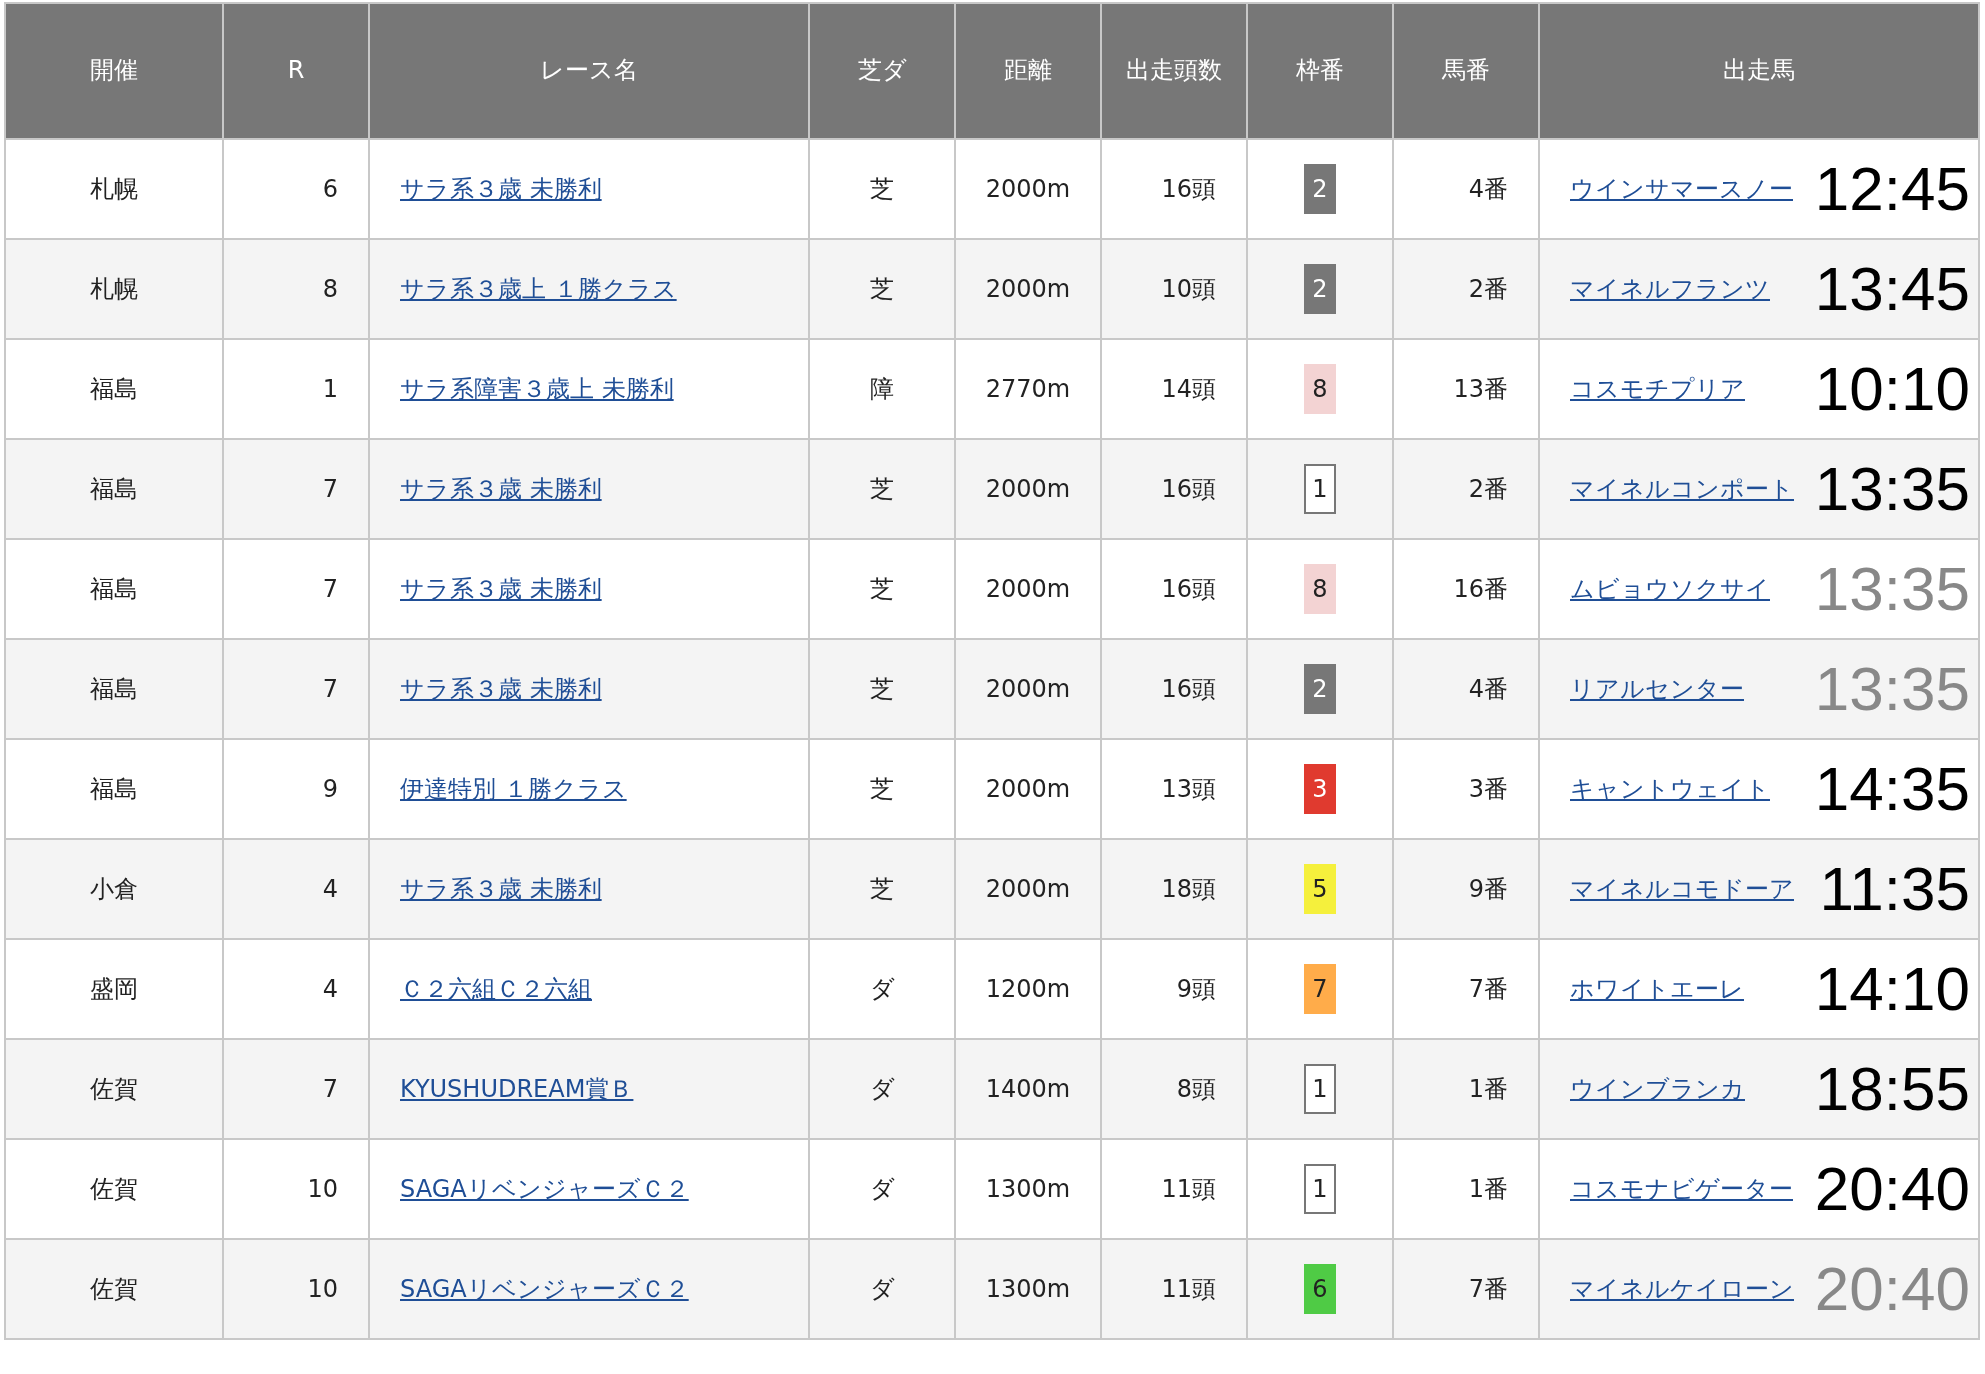  I want to click on race-name-link: KYUSHUDREAM賞Ｂ, so click(517, 1089).